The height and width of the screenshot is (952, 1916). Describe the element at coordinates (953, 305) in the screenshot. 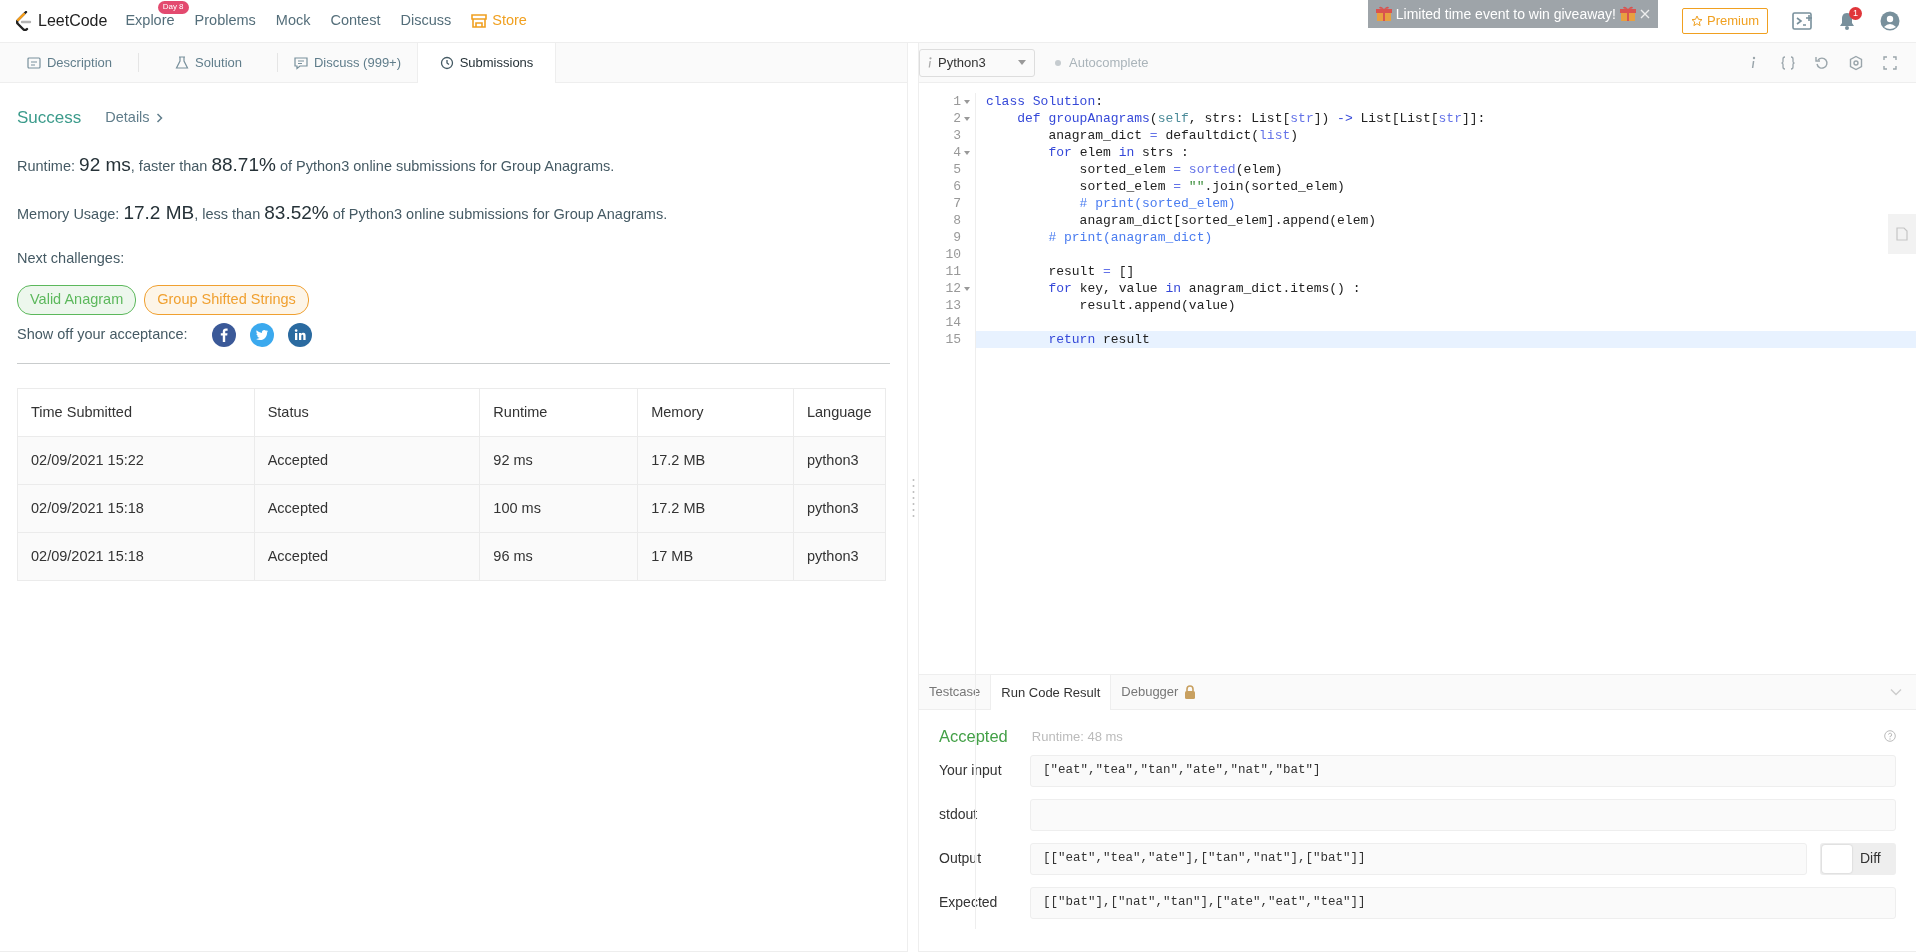

I see `line-number: 13` at that location.